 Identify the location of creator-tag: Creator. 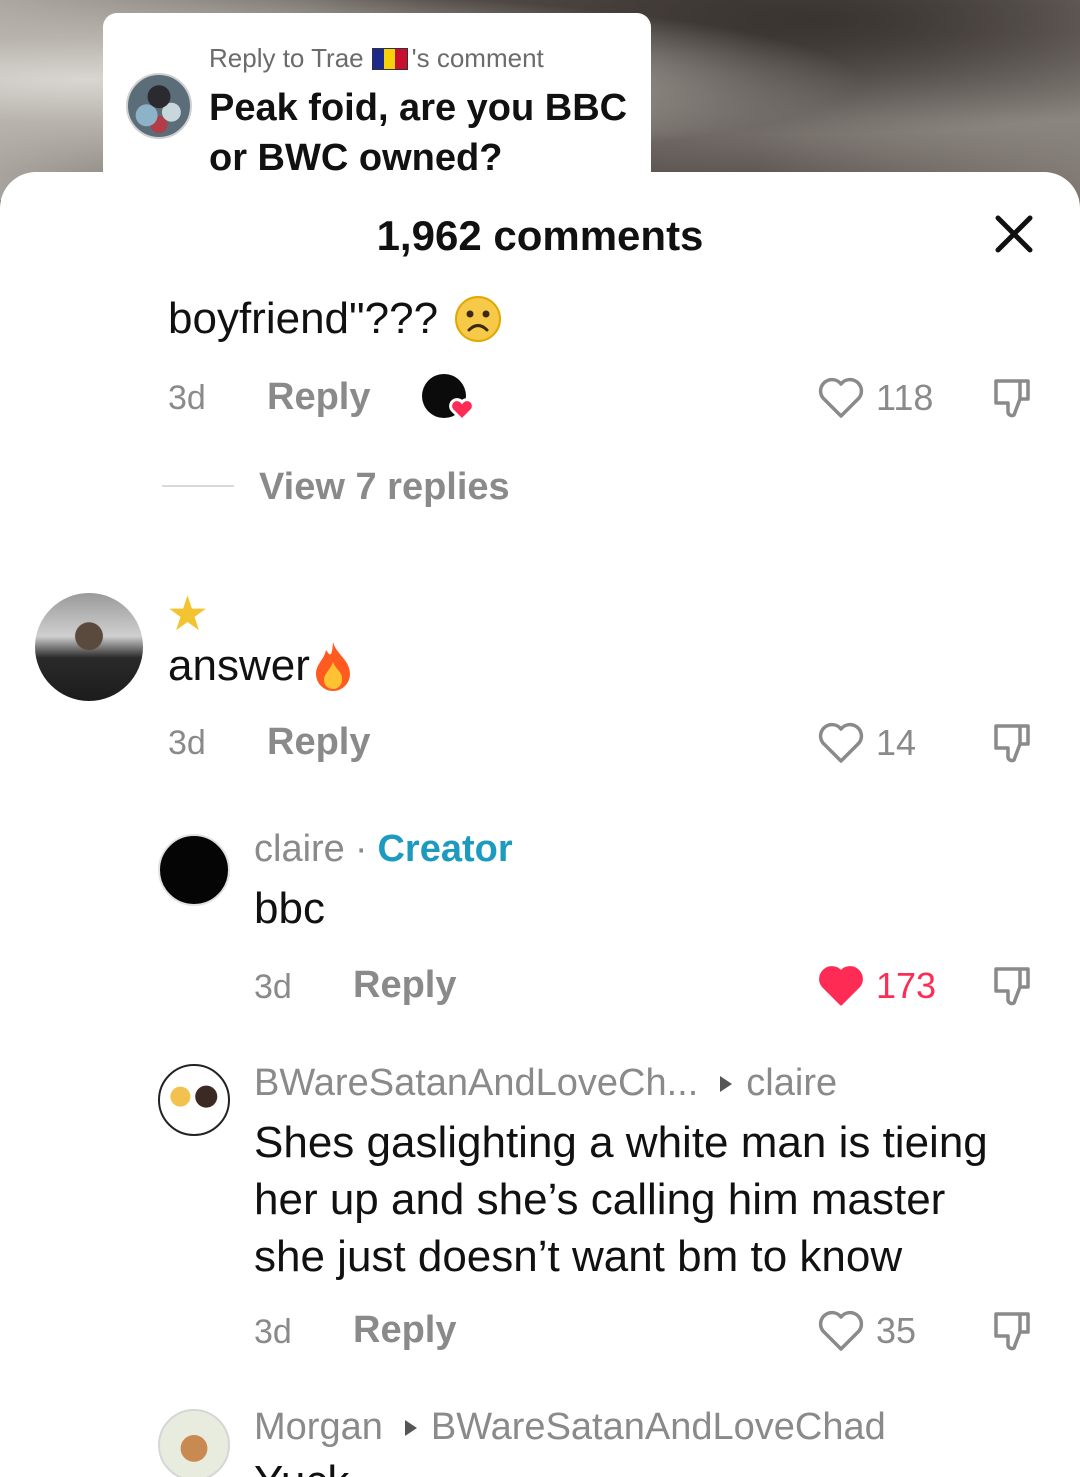
(445, 849).